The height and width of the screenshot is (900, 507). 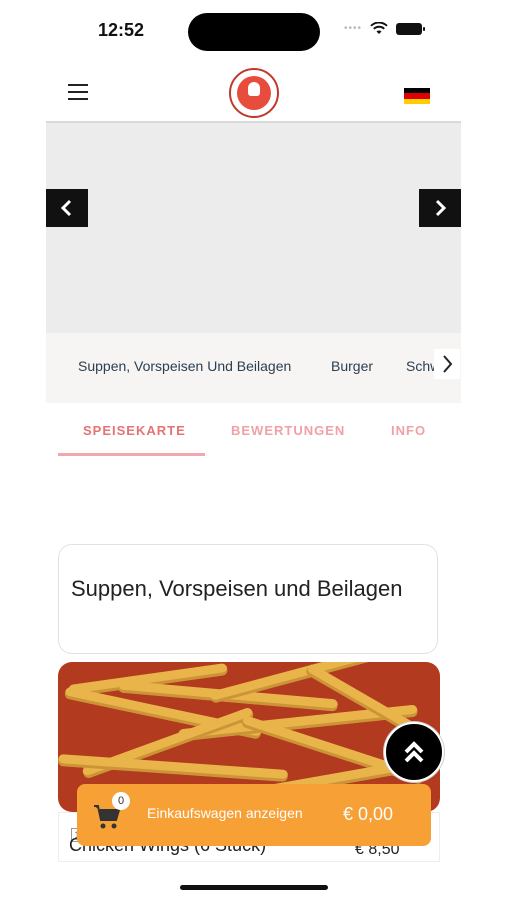 I want to click on carousel-prev-button, so click(x=67, y=208).